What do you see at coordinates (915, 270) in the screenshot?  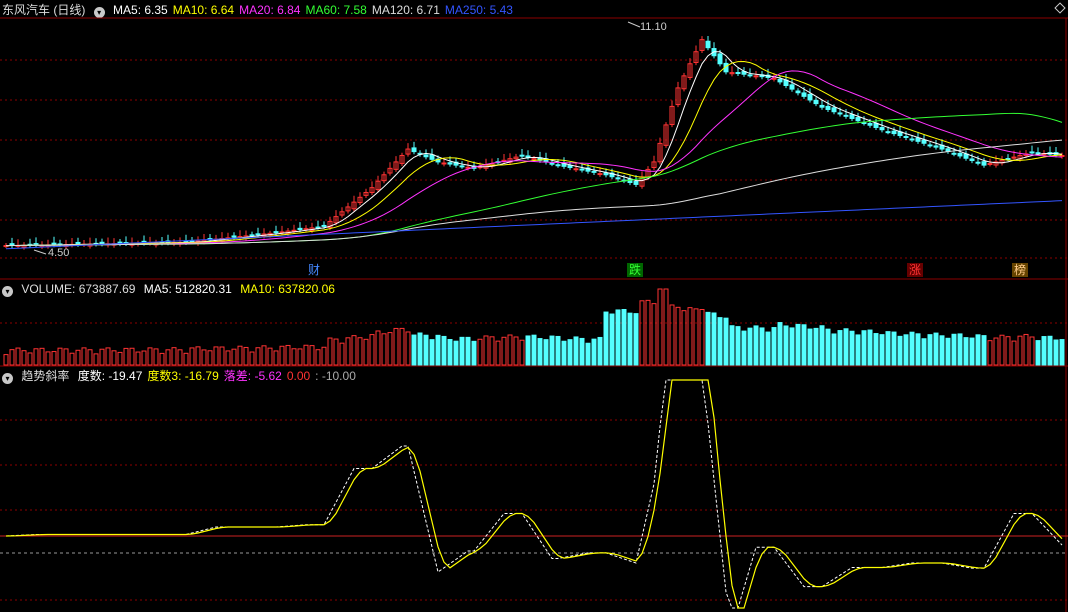 I see `event-tag: 涨` at bounding box center [915, 270].